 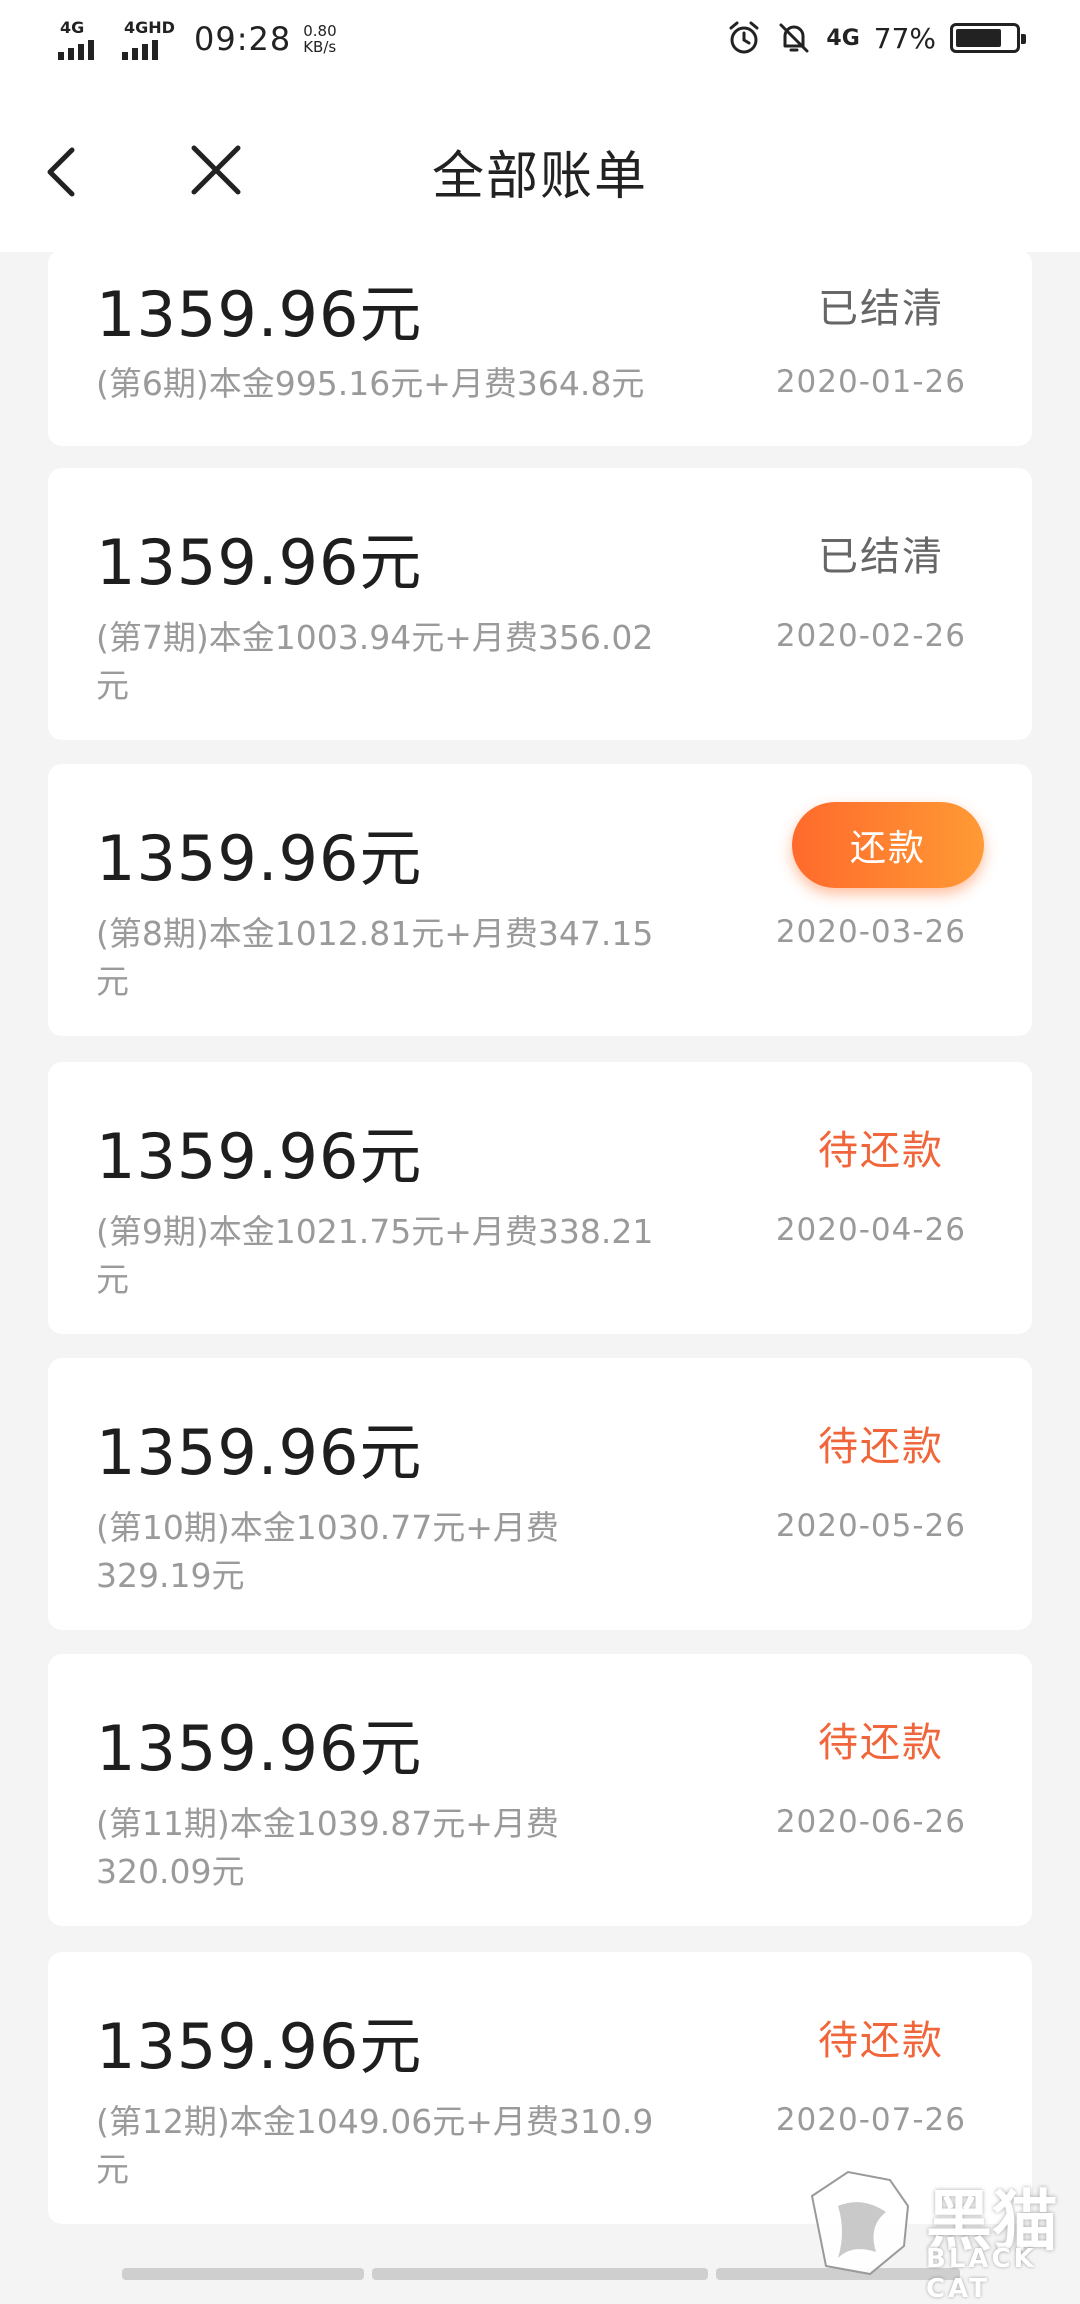 I want to click on signal-icon: 4G, so click(x=85, y=39).